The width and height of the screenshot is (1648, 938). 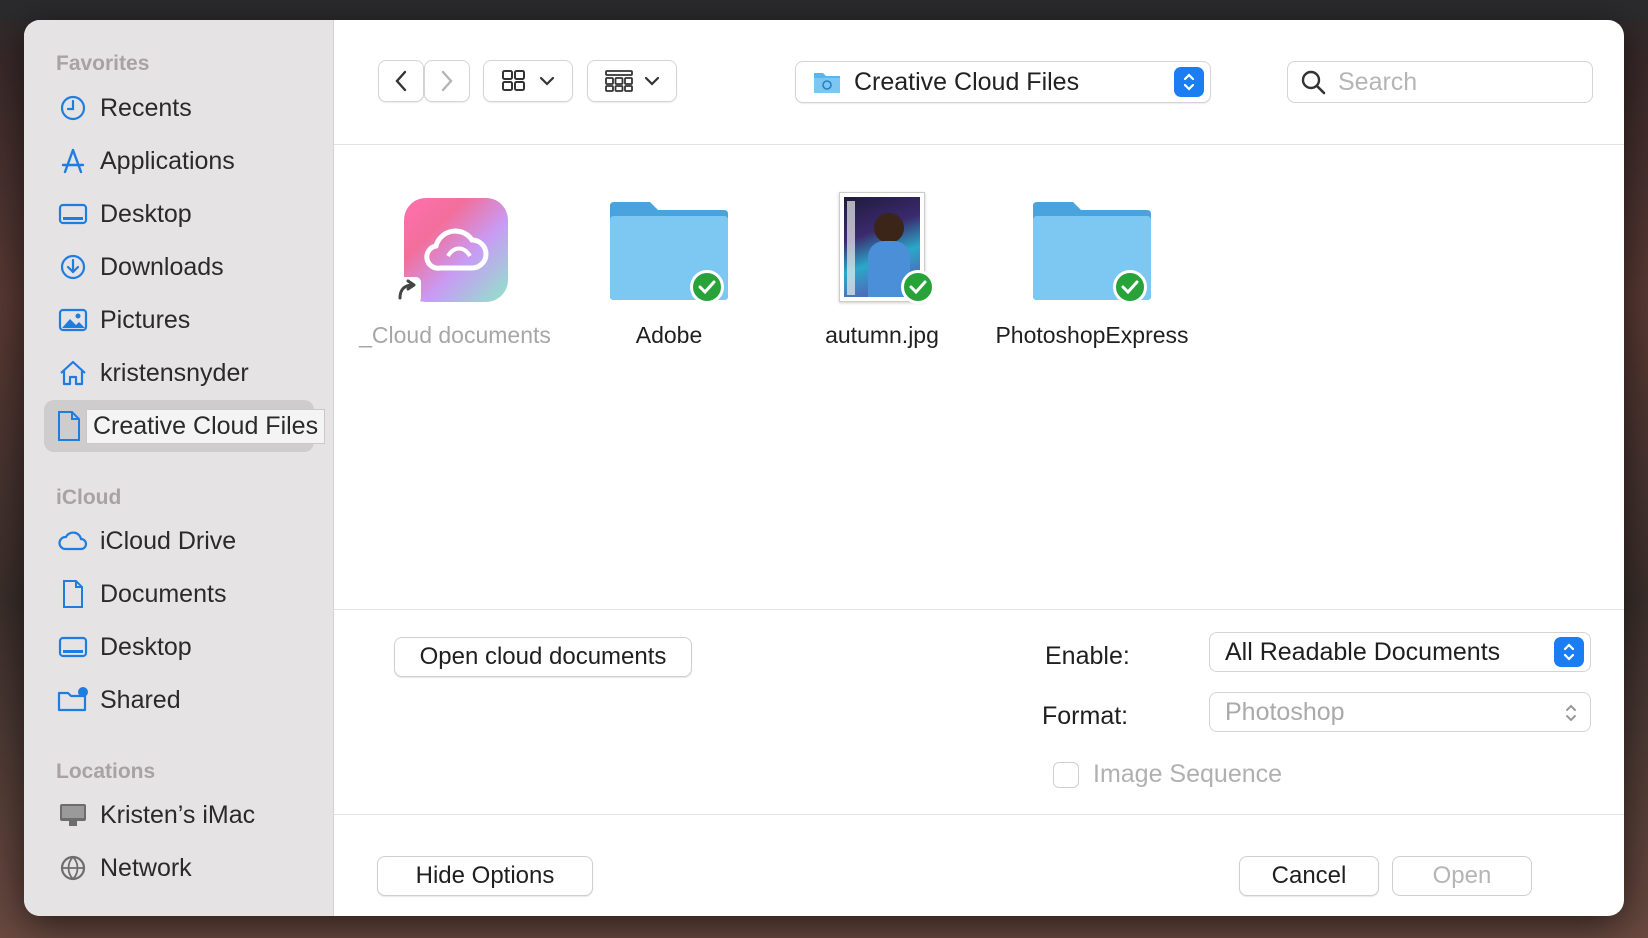 What do you see at coordinates (528, 81) in the screenshot?
I see `icon-view-button` at bounding box center [528, 81].